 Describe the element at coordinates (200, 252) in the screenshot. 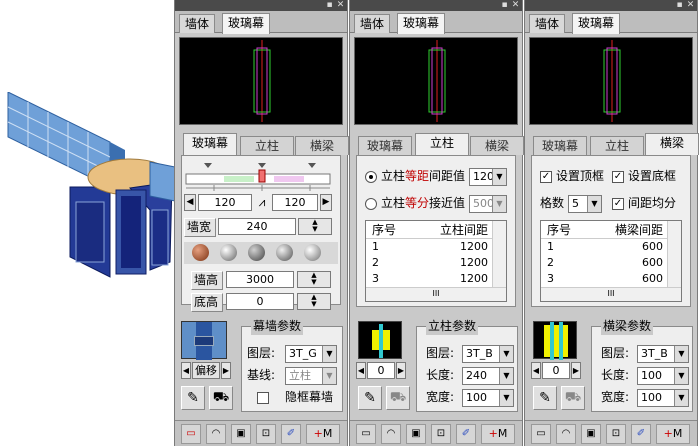

I see `material-wood-icon` at that location.